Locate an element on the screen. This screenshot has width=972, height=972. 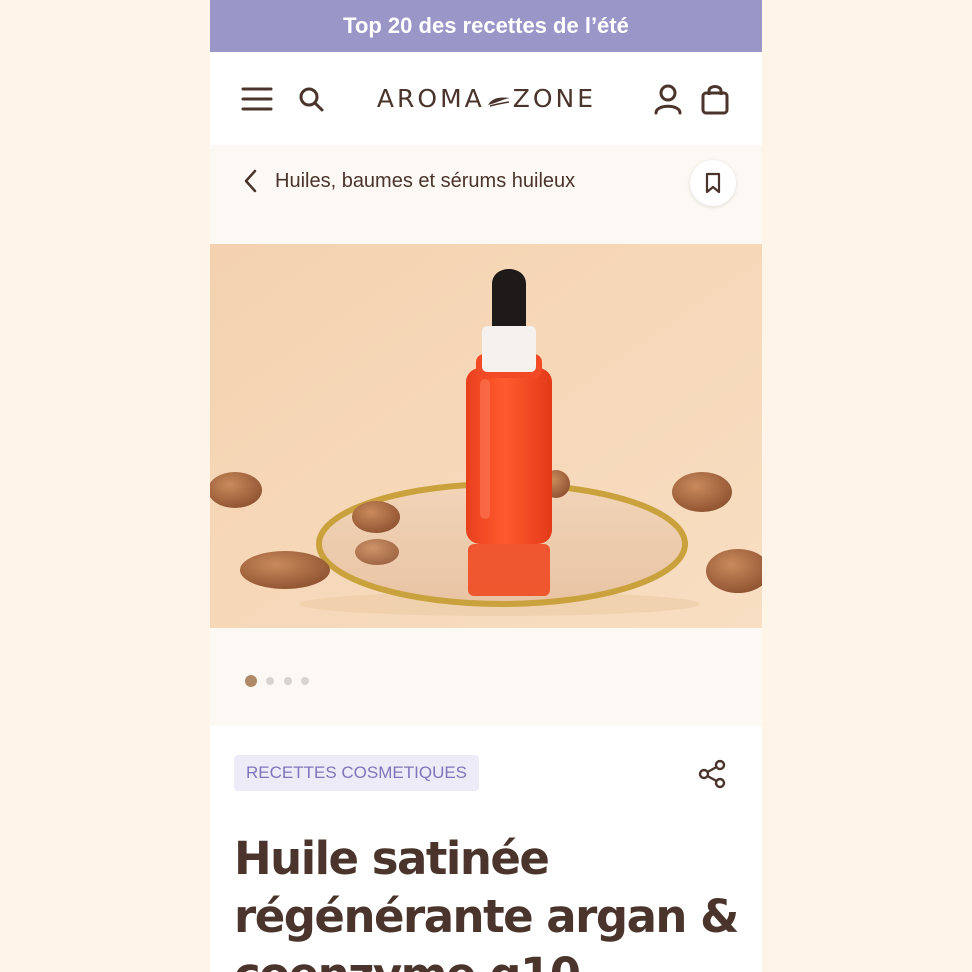
logo-text-zone: ZONE is located at coordinates (554, 98).